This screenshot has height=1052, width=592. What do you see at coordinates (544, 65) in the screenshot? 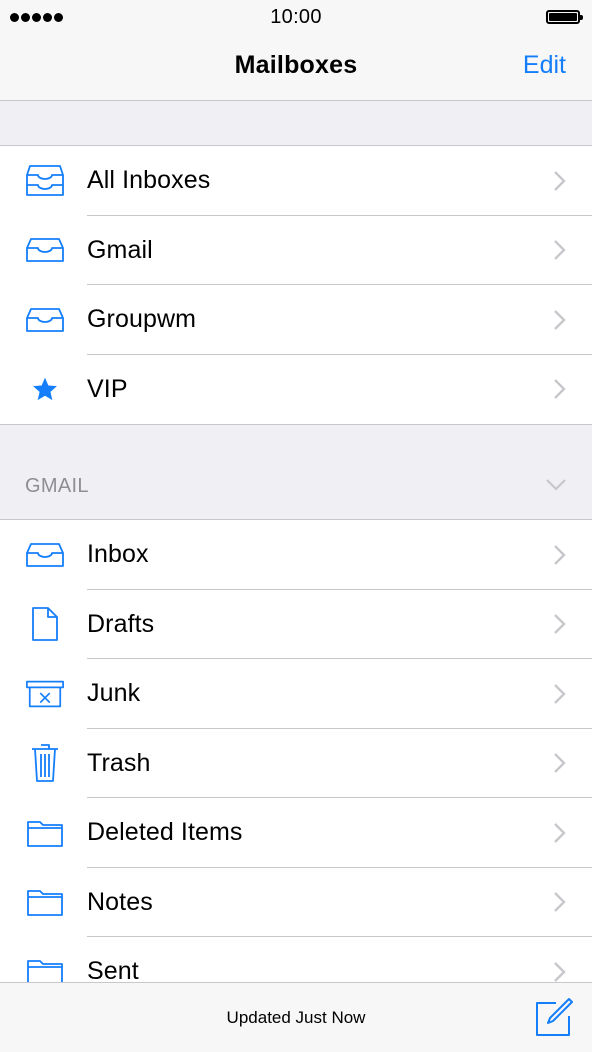
I see `edit-button: Edit` at bounding box center [544, 65].